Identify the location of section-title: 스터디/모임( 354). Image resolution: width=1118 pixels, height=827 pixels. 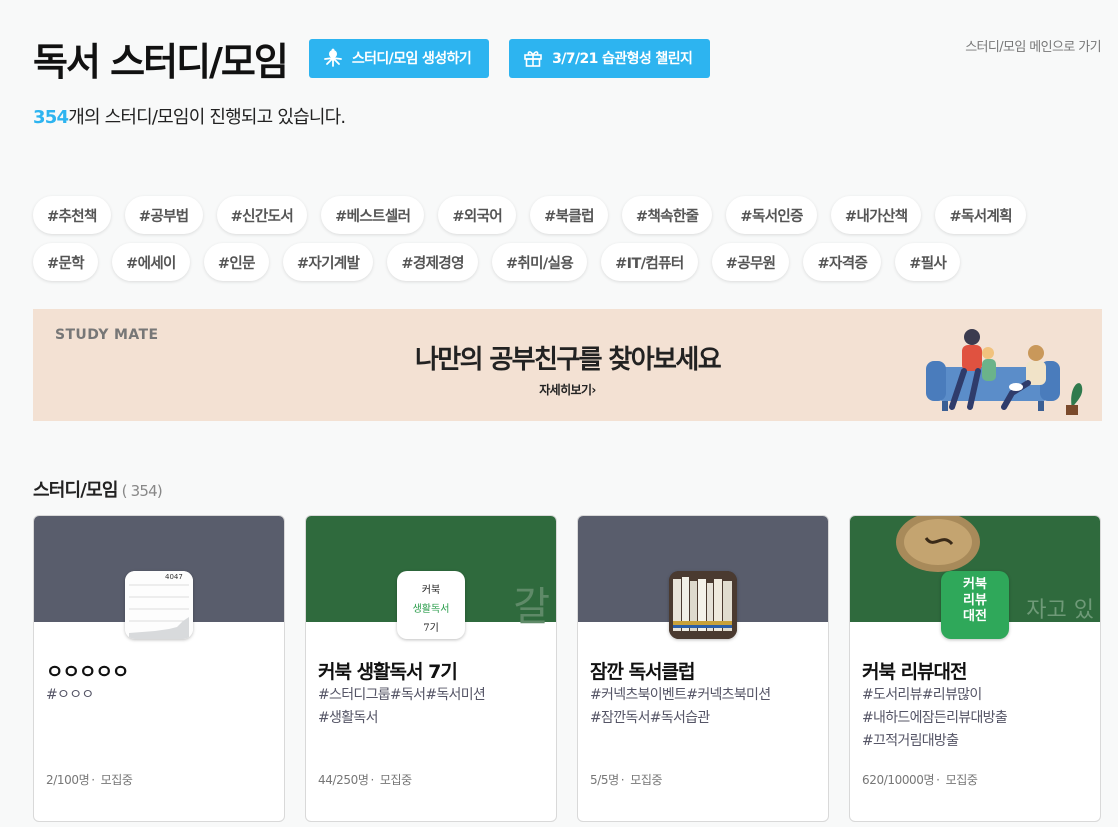
(98, 489).